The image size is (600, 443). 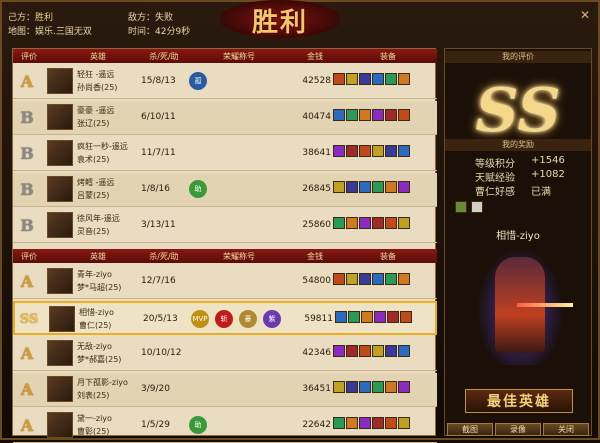 I want to click on player-row: A 轻狂 -遥远 孙尚香(25) 15/8/13 孤 42528, so click(x=225, y=82).